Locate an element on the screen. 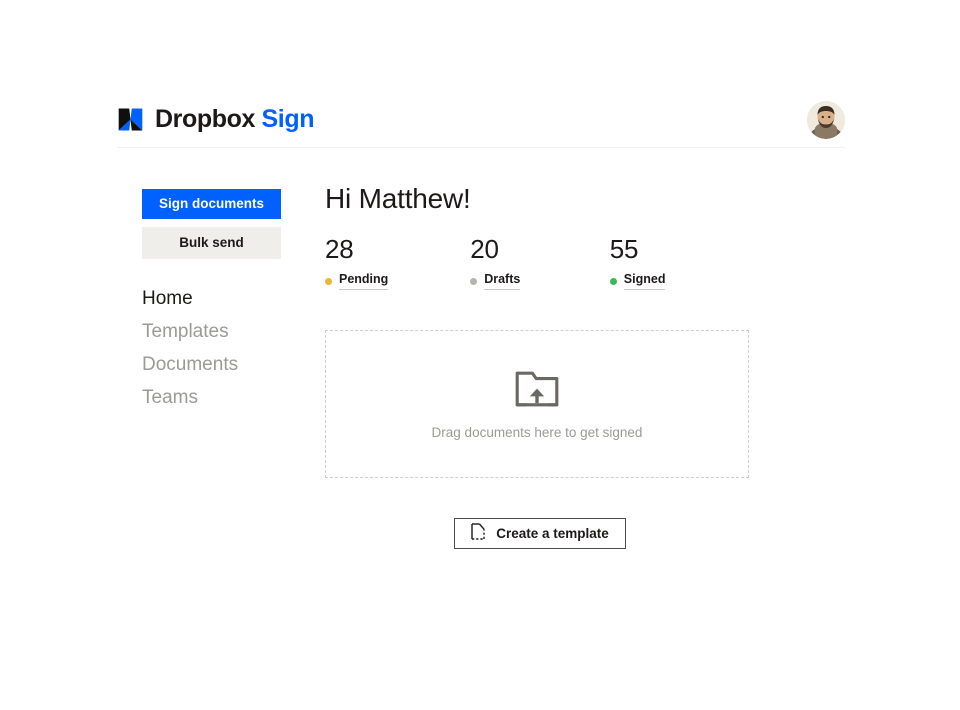 This screenshot has width=960, height=710. stat-signed: 55 Signed is located at coordinates (682, 262).